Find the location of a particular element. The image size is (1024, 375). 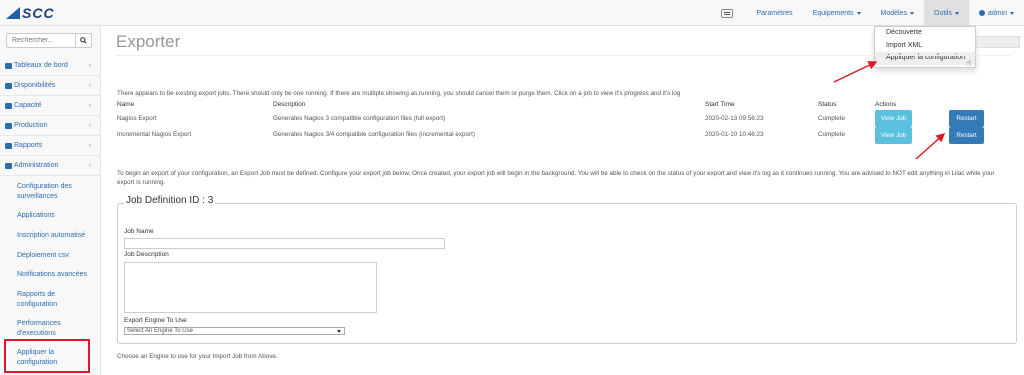

arrow-to-restart-button is located at coordinates (930, 146).